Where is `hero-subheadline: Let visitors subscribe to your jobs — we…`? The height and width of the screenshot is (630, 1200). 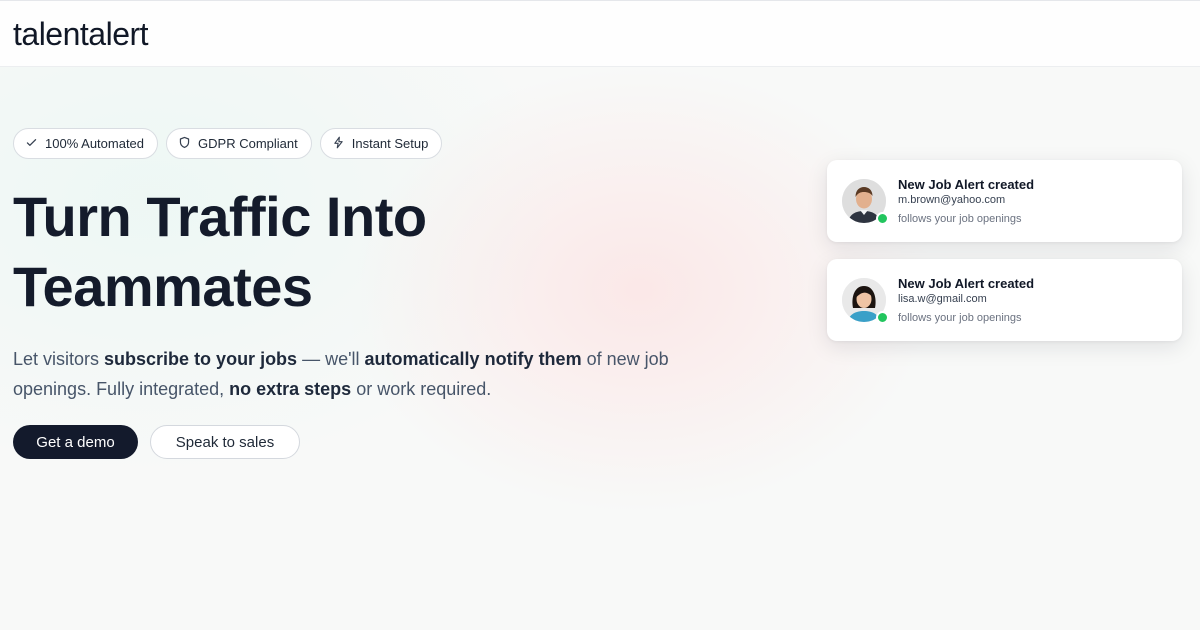 hero-subheadline: Let visitors subscribe to your jobs — we… is located at coordinates (343, 374).